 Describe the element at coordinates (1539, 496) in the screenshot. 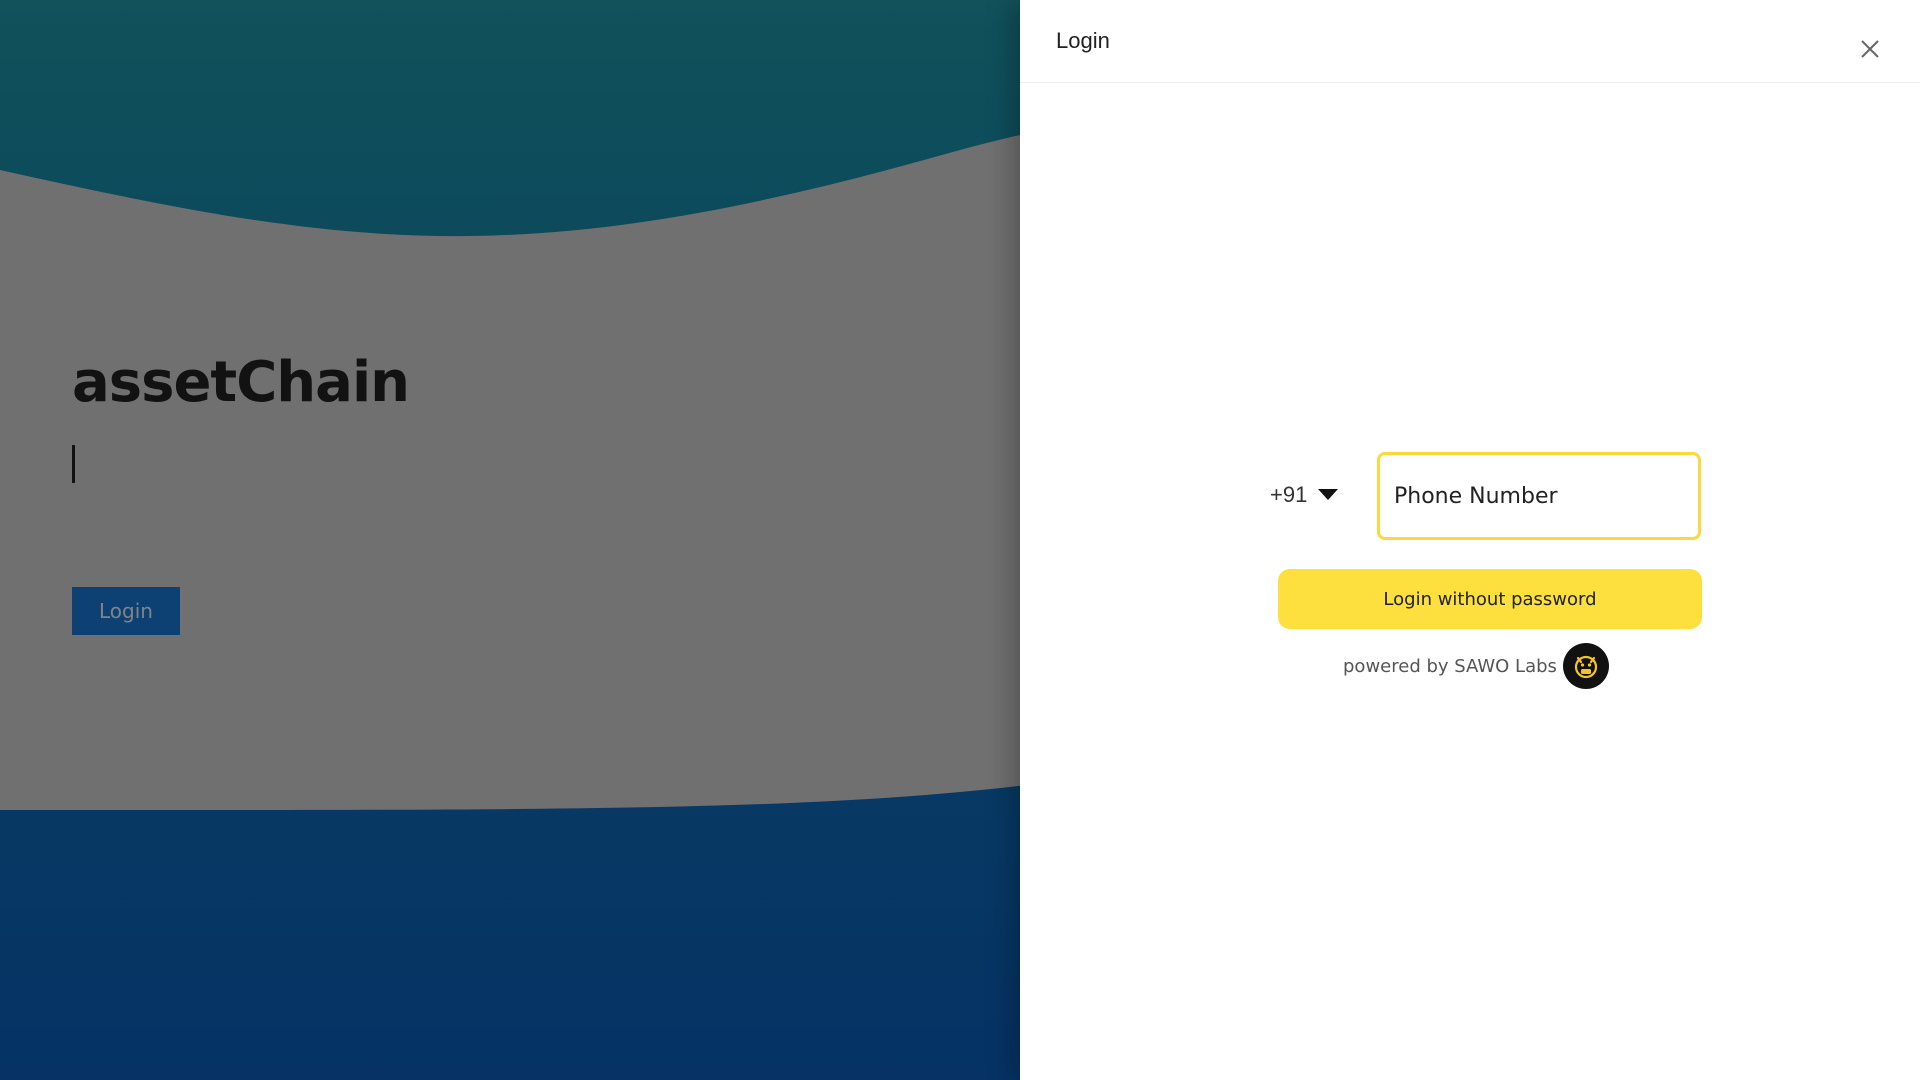

I see `phone-number-input` at that location.